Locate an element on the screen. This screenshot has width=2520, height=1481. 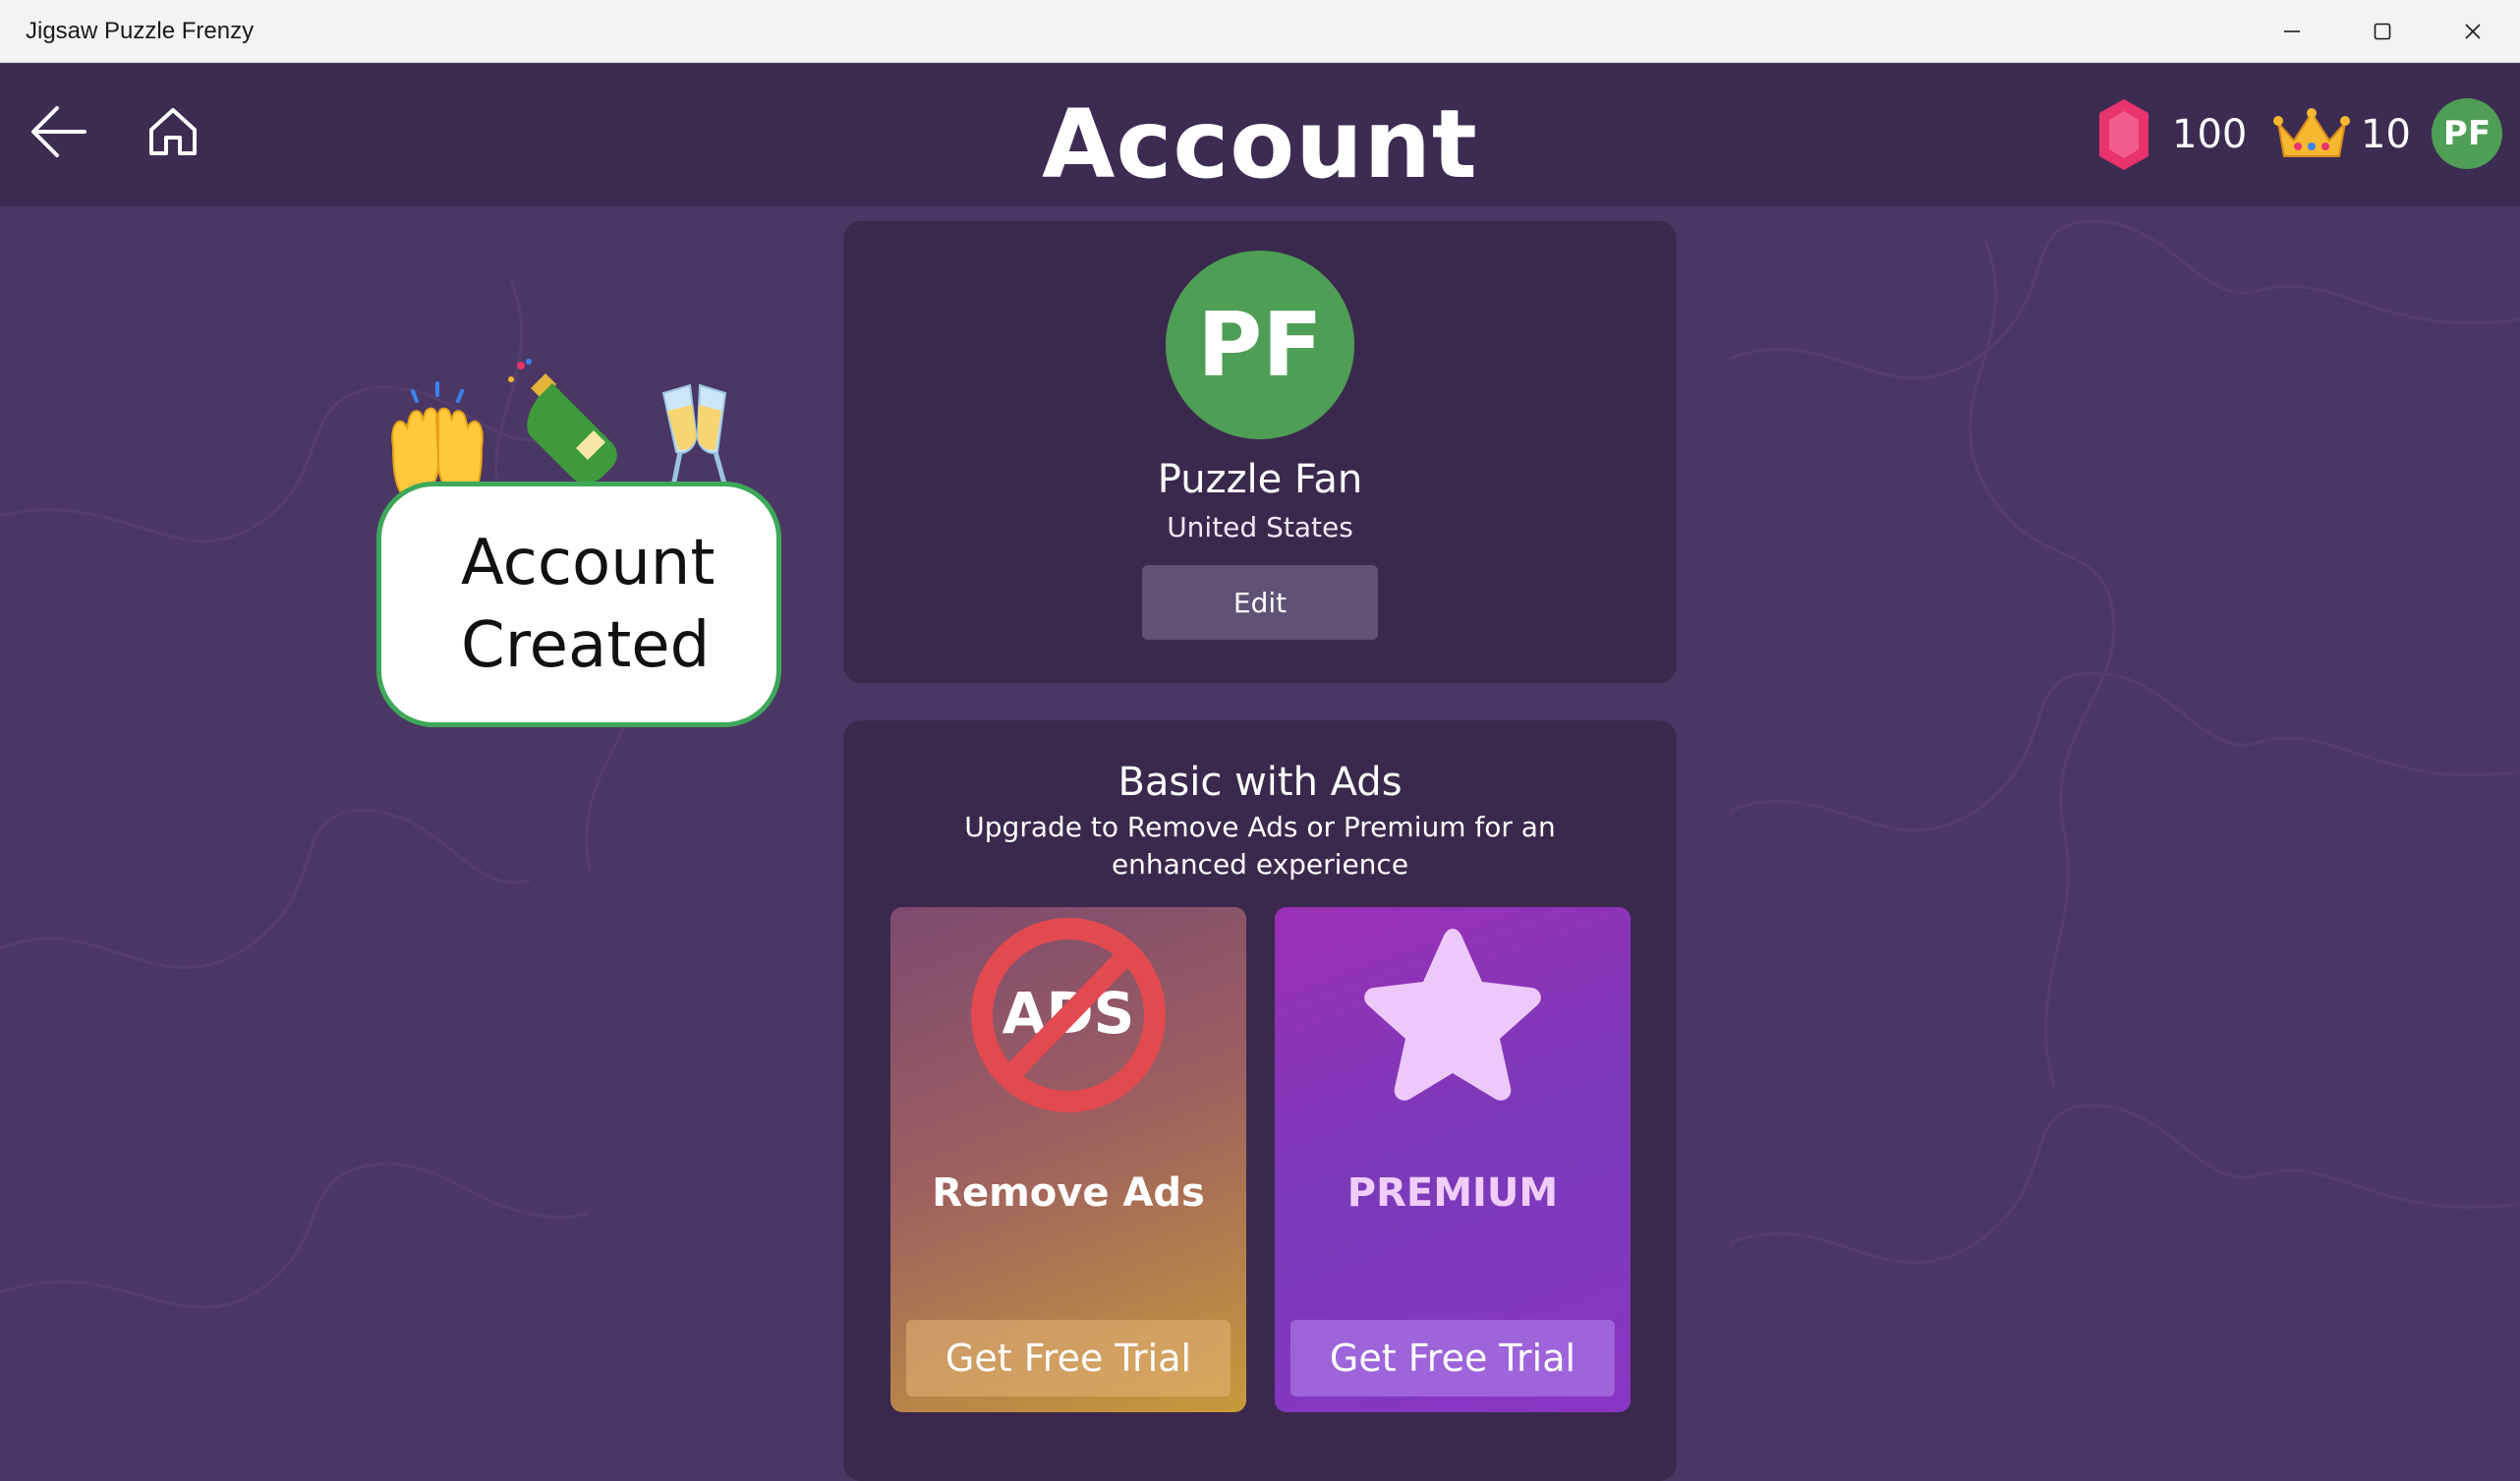
champagne-bottle-icon is located at coordinates (562, 421).